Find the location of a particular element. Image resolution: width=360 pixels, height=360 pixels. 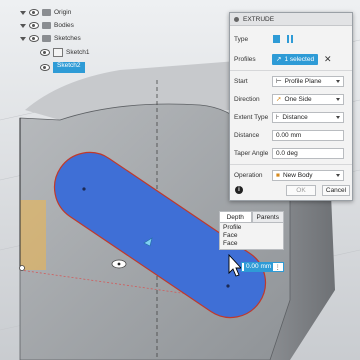

profile-plane-icon: ⊢ is located at coordinates (279, 81).